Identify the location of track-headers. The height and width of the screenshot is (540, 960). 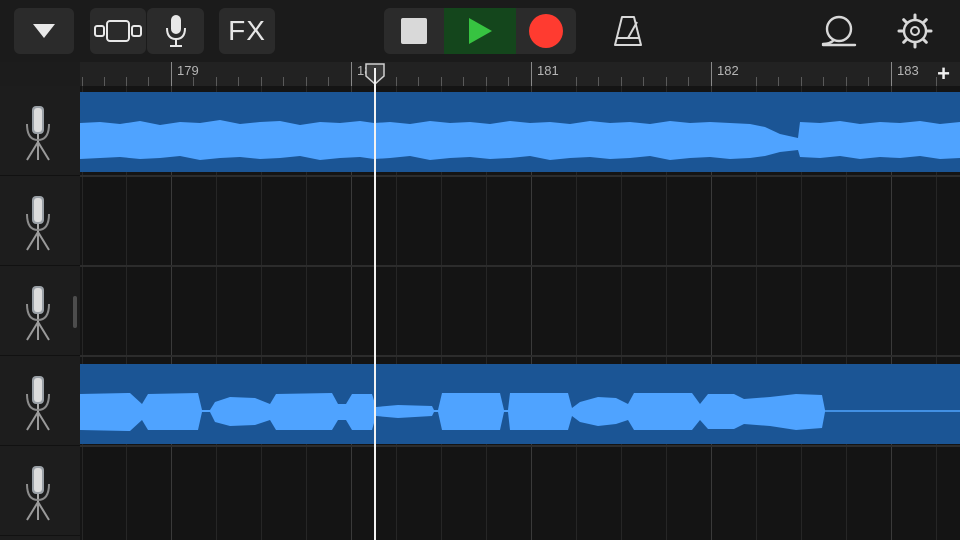
(40, 313).